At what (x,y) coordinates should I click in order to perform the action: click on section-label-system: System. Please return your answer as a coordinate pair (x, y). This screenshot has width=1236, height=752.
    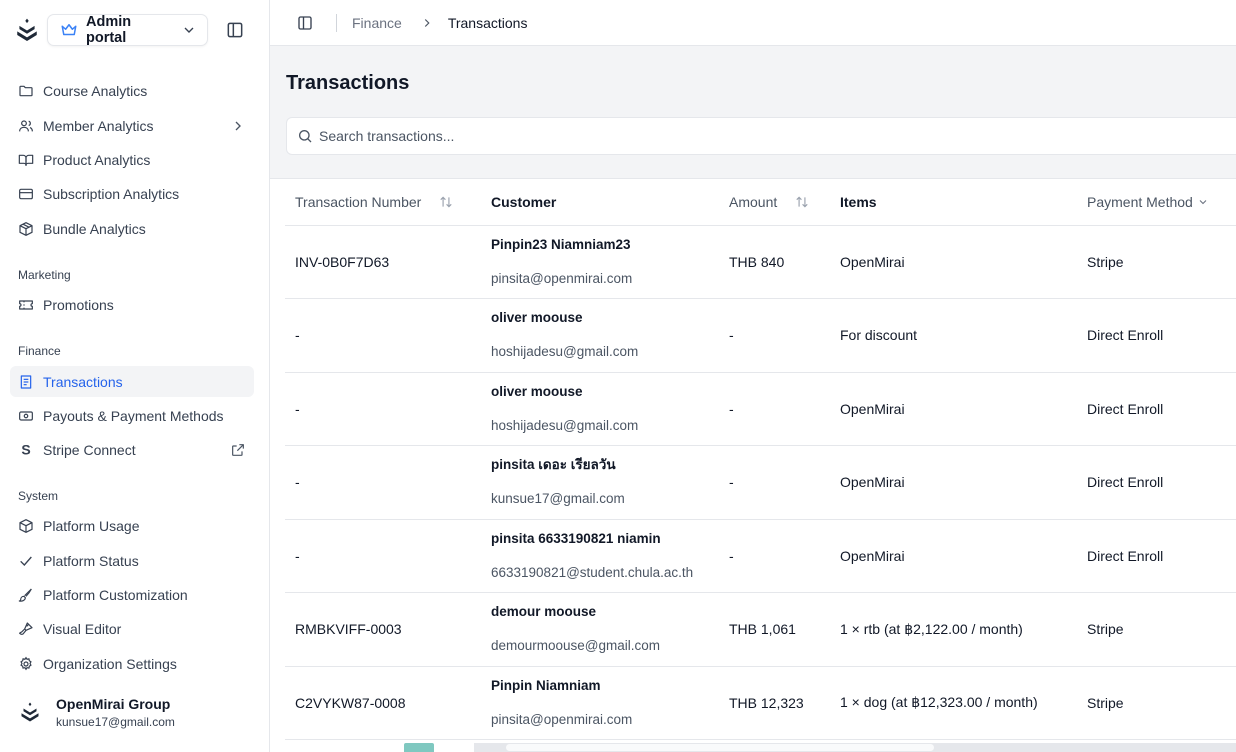
    Looking at the image, I should click on (38, 496).